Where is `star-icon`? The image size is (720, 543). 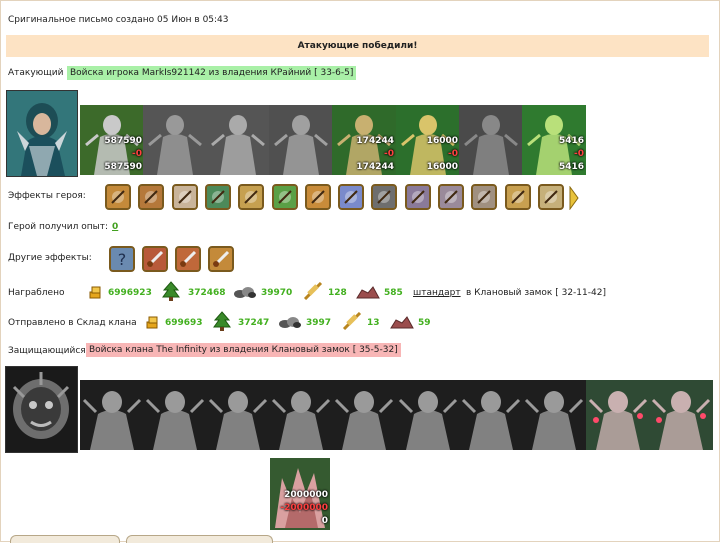 star-icon is located at coordinates (417, 197).